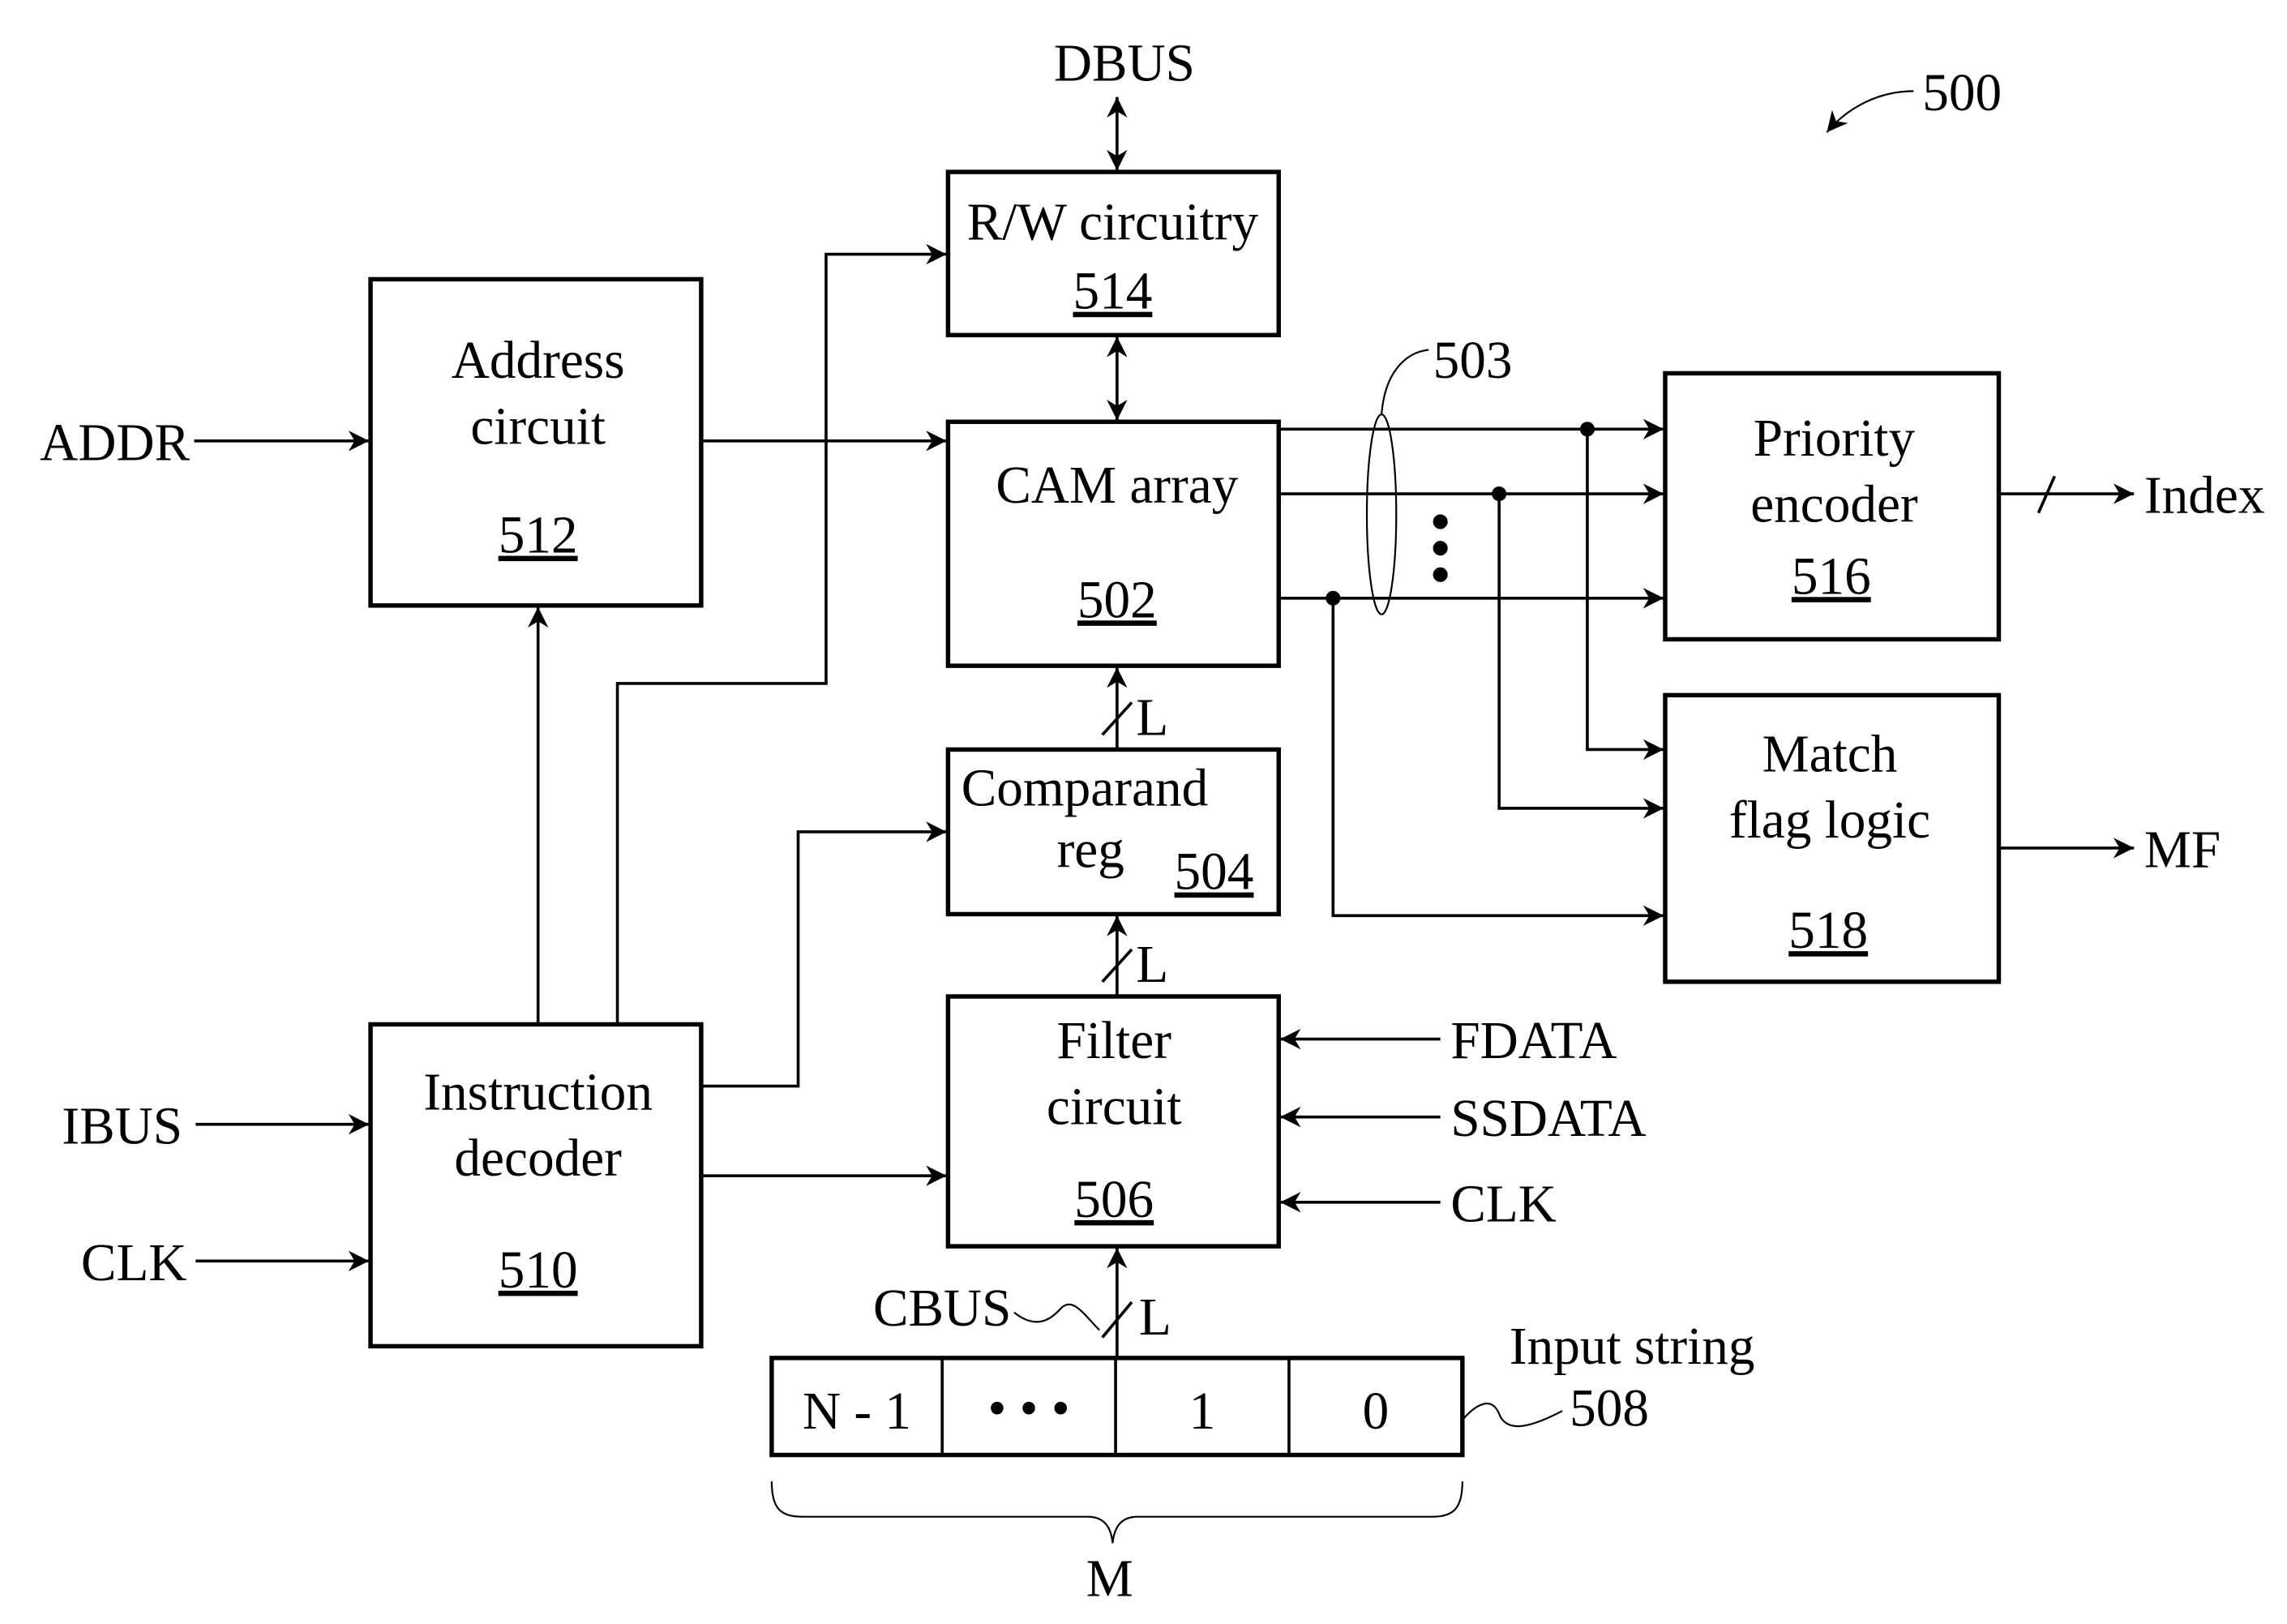 The image size is (2287, 1624). What do you see at coordinates (1113, 222) in the screenshot?
I see `rw-circuitry-title: R/W circuitry` at bounding box center [1113, 222].